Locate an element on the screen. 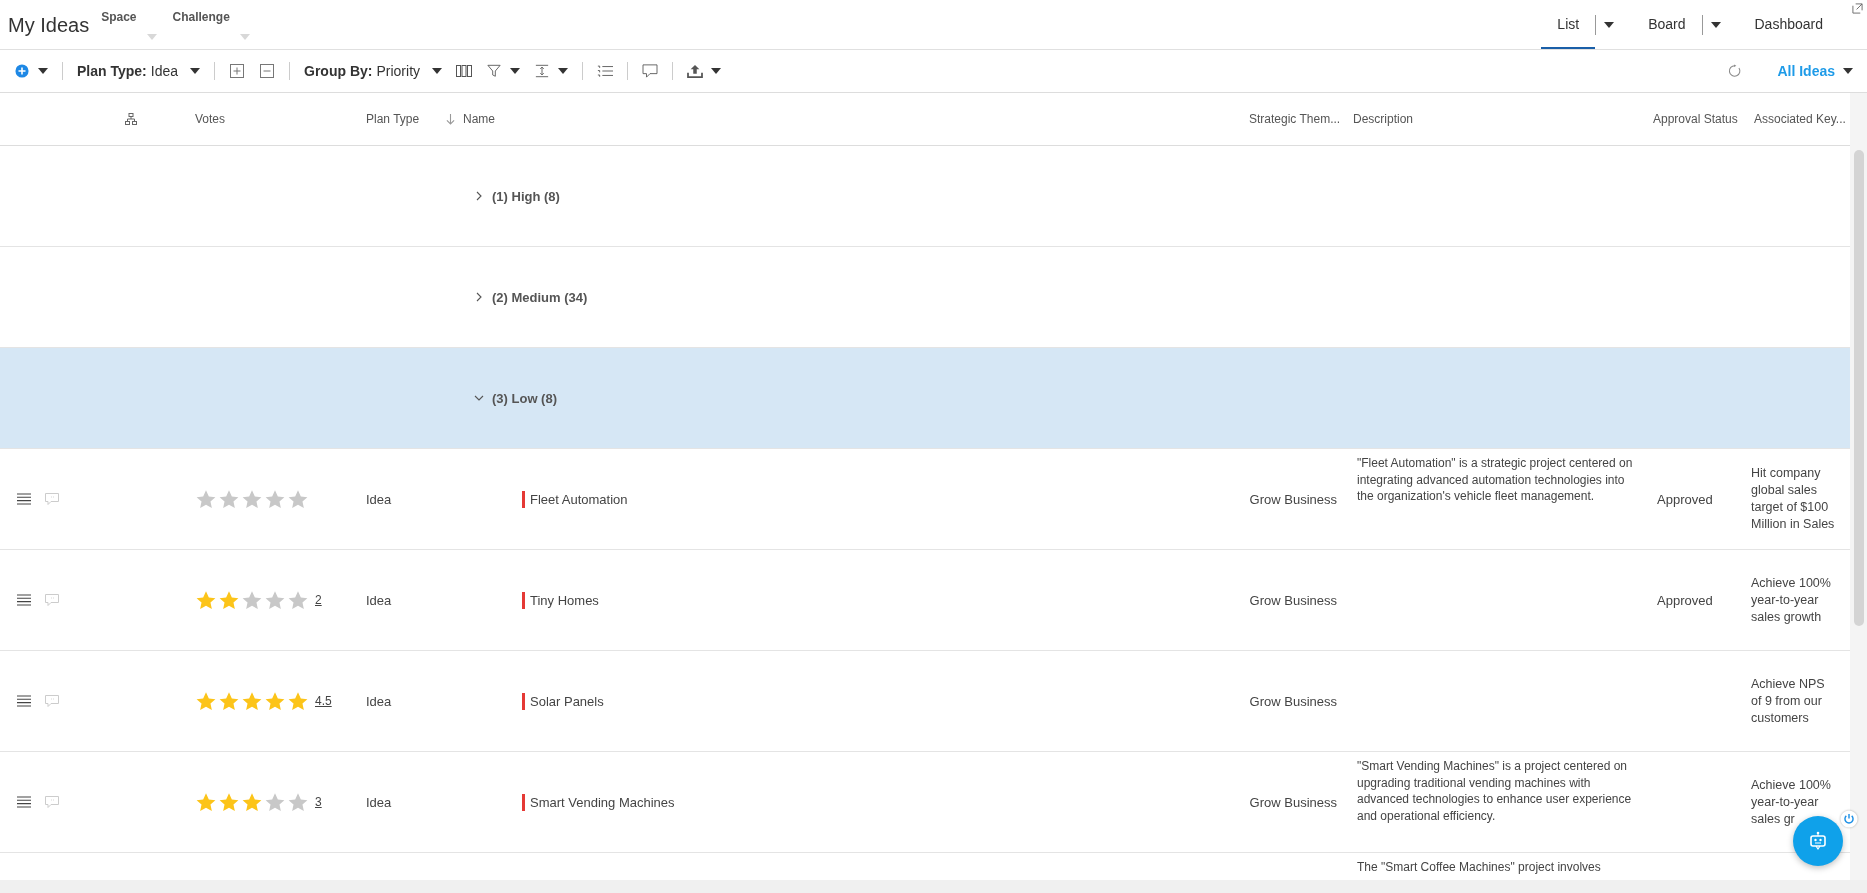 The height and width of the screenshot is (893, 1867). key-result-cell: Hit company global sales target of $100 Million in Sales is located at coordinates (1793, 499).